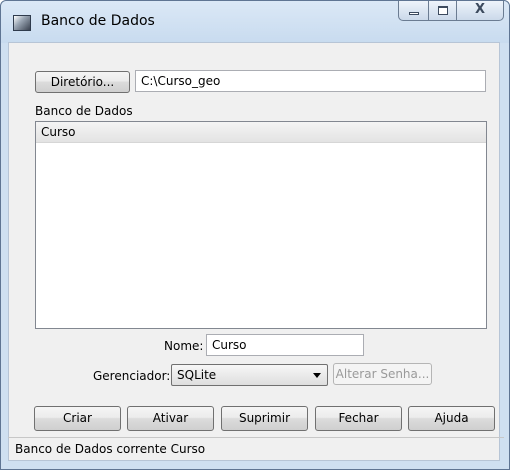 This screenshot has height=472, width=512. Describe the element at coordinates (310, 81) in the screenshot. I see `directory-path-field: C:\Curso_geo` at that location.